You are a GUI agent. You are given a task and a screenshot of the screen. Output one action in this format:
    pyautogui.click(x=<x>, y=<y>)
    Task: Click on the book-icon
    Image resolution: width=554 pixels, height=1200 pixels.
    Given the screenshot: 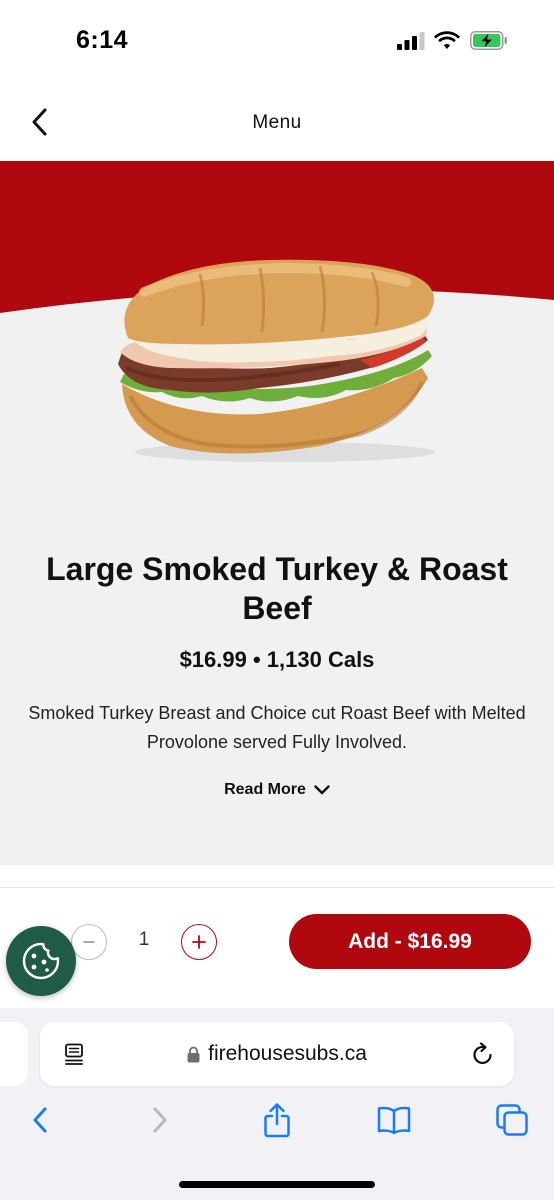 What is the action you would take?
    pyautogui.click(x=394, y=1120)
    